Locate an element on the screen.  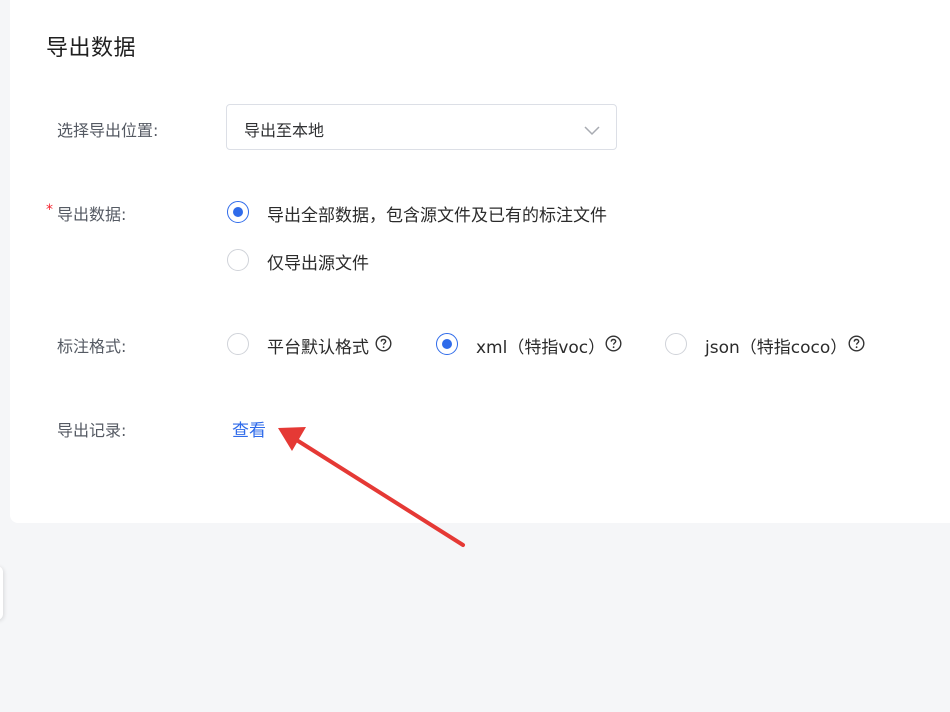
chevron-down-icon is located at coordinates (592, 130).